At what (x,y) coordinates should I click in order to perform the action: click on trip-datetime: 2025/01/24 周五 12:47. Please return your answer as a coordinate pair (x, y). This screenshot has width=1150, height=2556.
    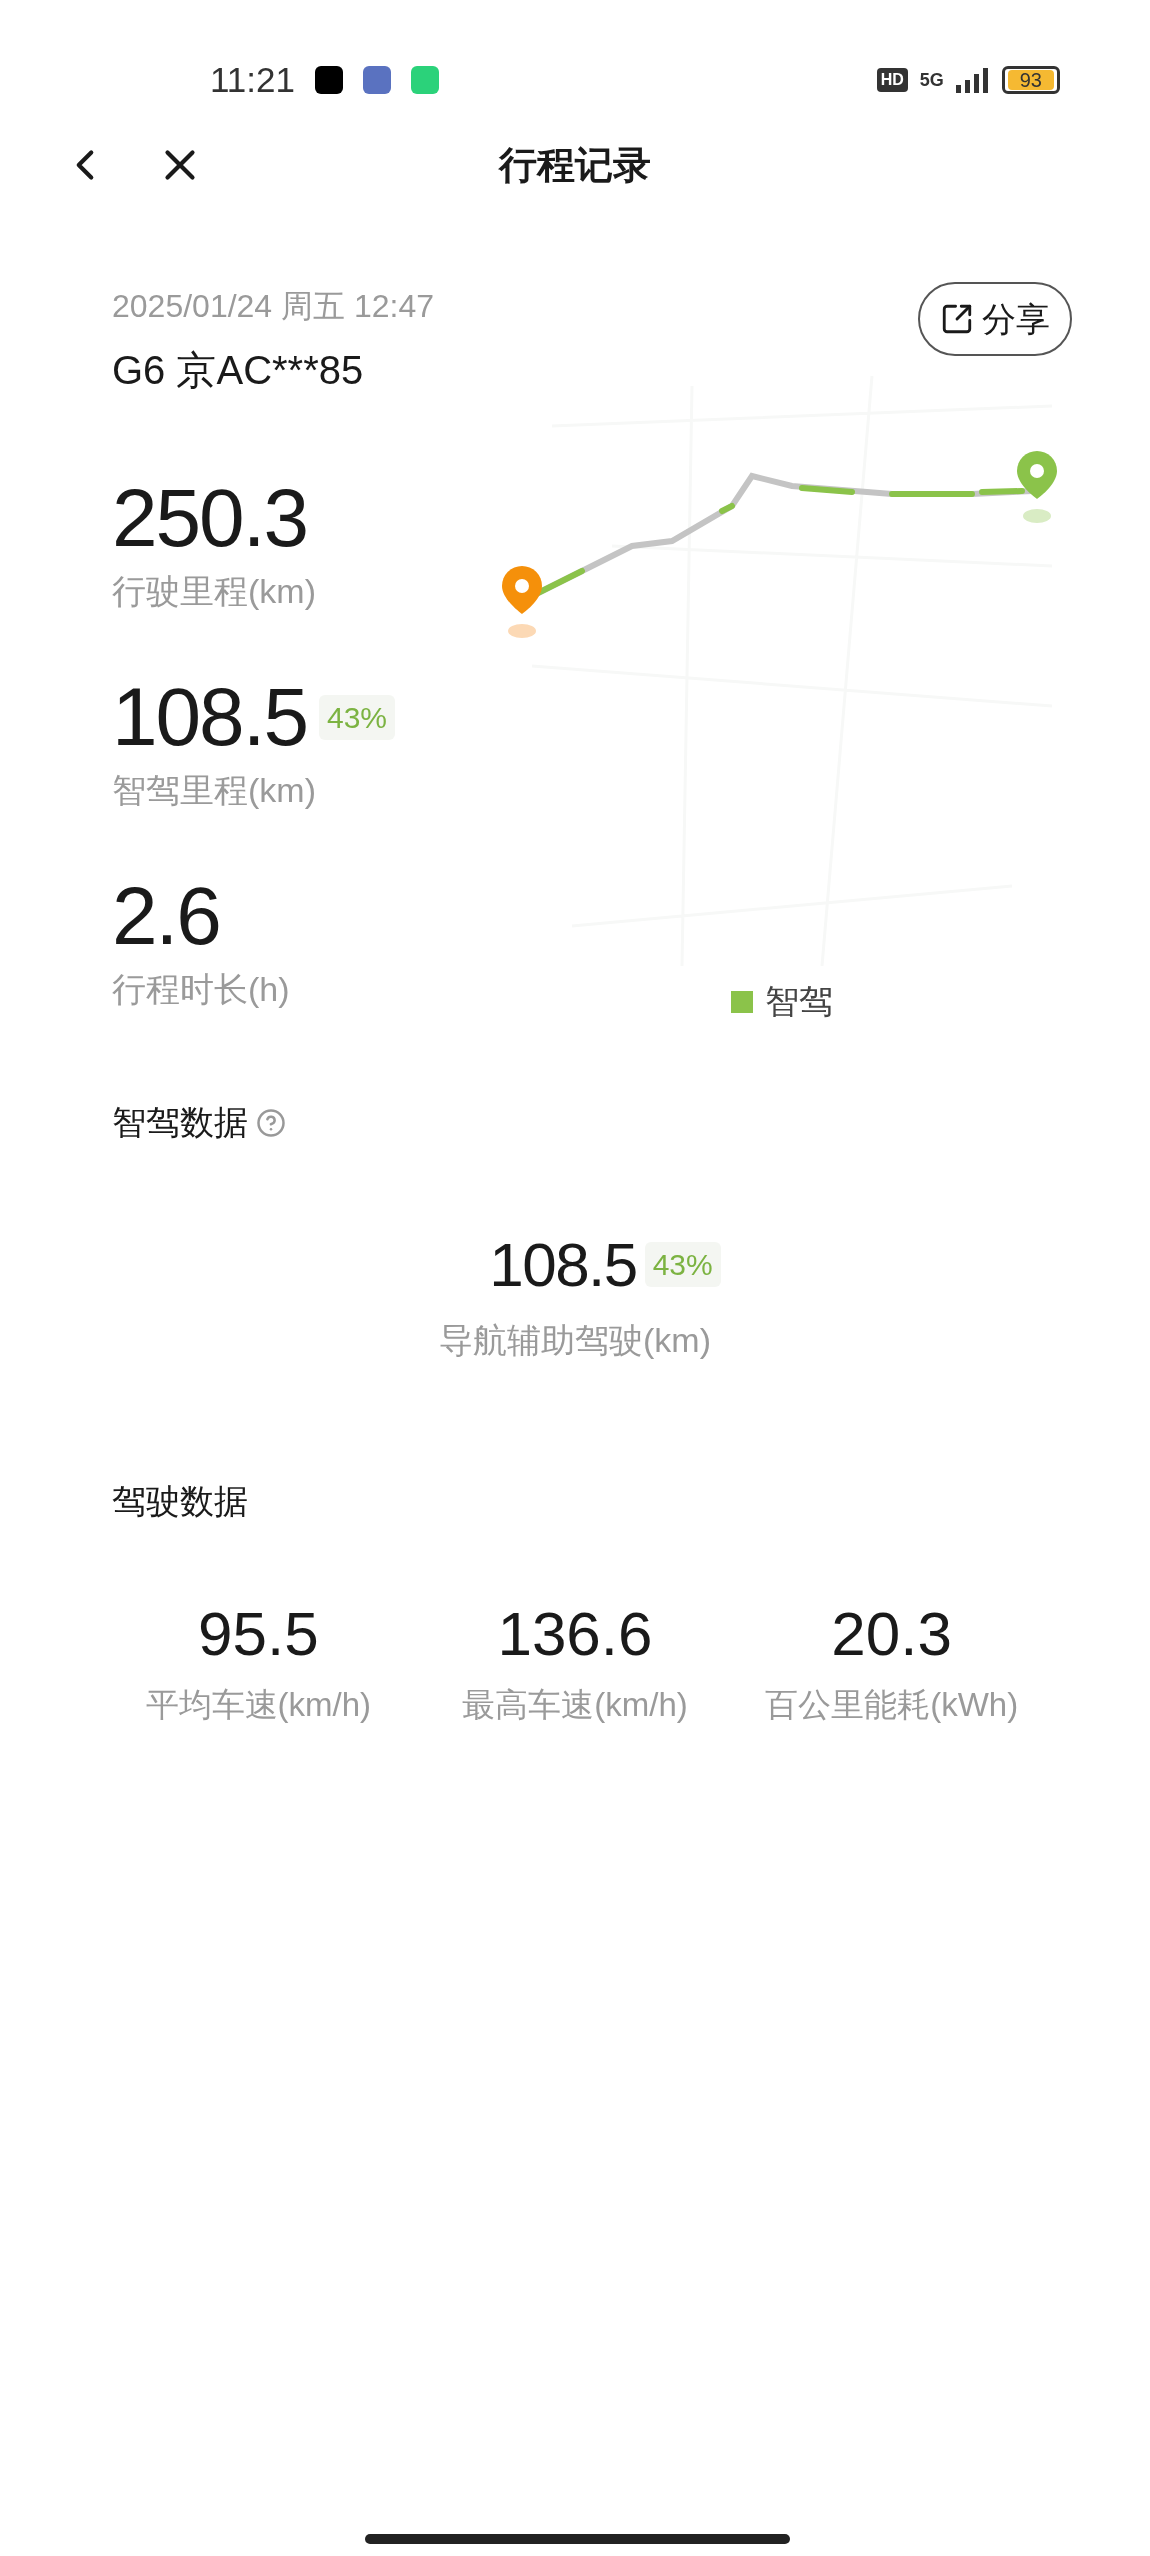
    Looking at the image, I should click on (273, 306).